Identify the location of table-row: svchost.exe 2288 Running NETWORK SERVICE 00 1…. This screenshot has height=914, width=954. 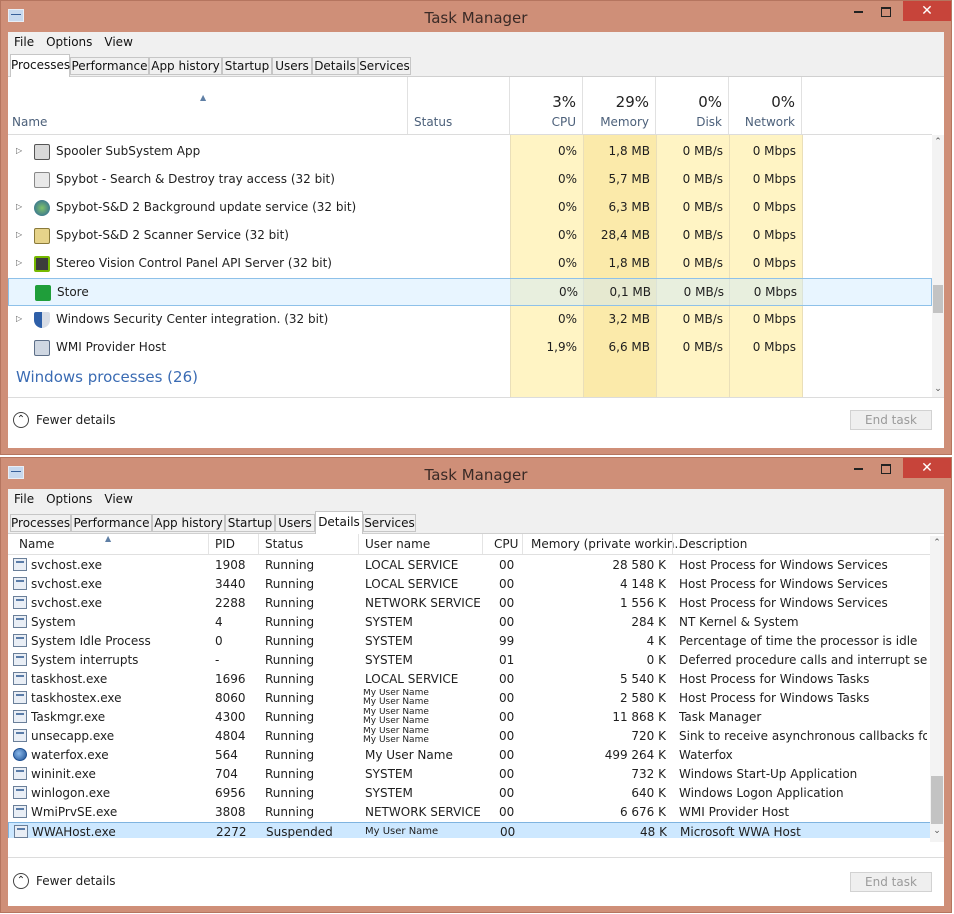
(470, 603).